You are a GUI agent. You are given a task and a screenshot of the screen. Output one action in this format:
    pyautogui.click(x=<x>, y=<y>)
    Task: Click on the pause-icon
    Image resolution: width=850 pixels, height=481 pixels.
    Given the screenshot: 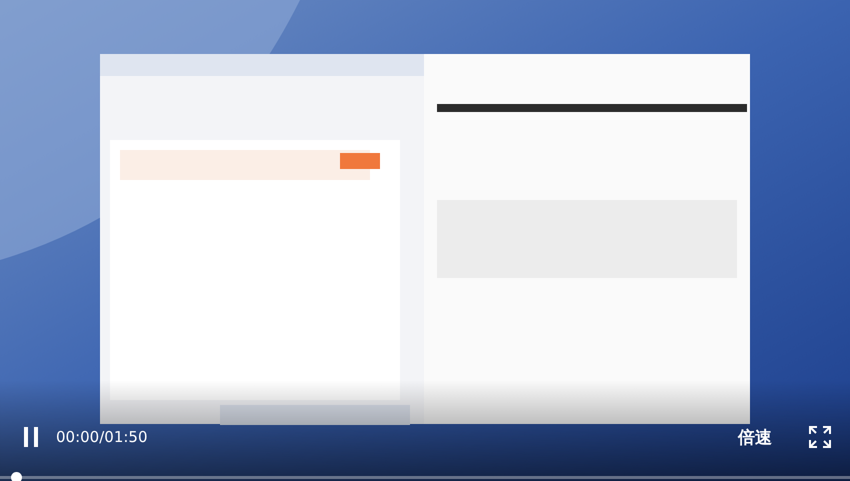 What is the action you would take?
    pyautogui.click(x=31, y=437)
    